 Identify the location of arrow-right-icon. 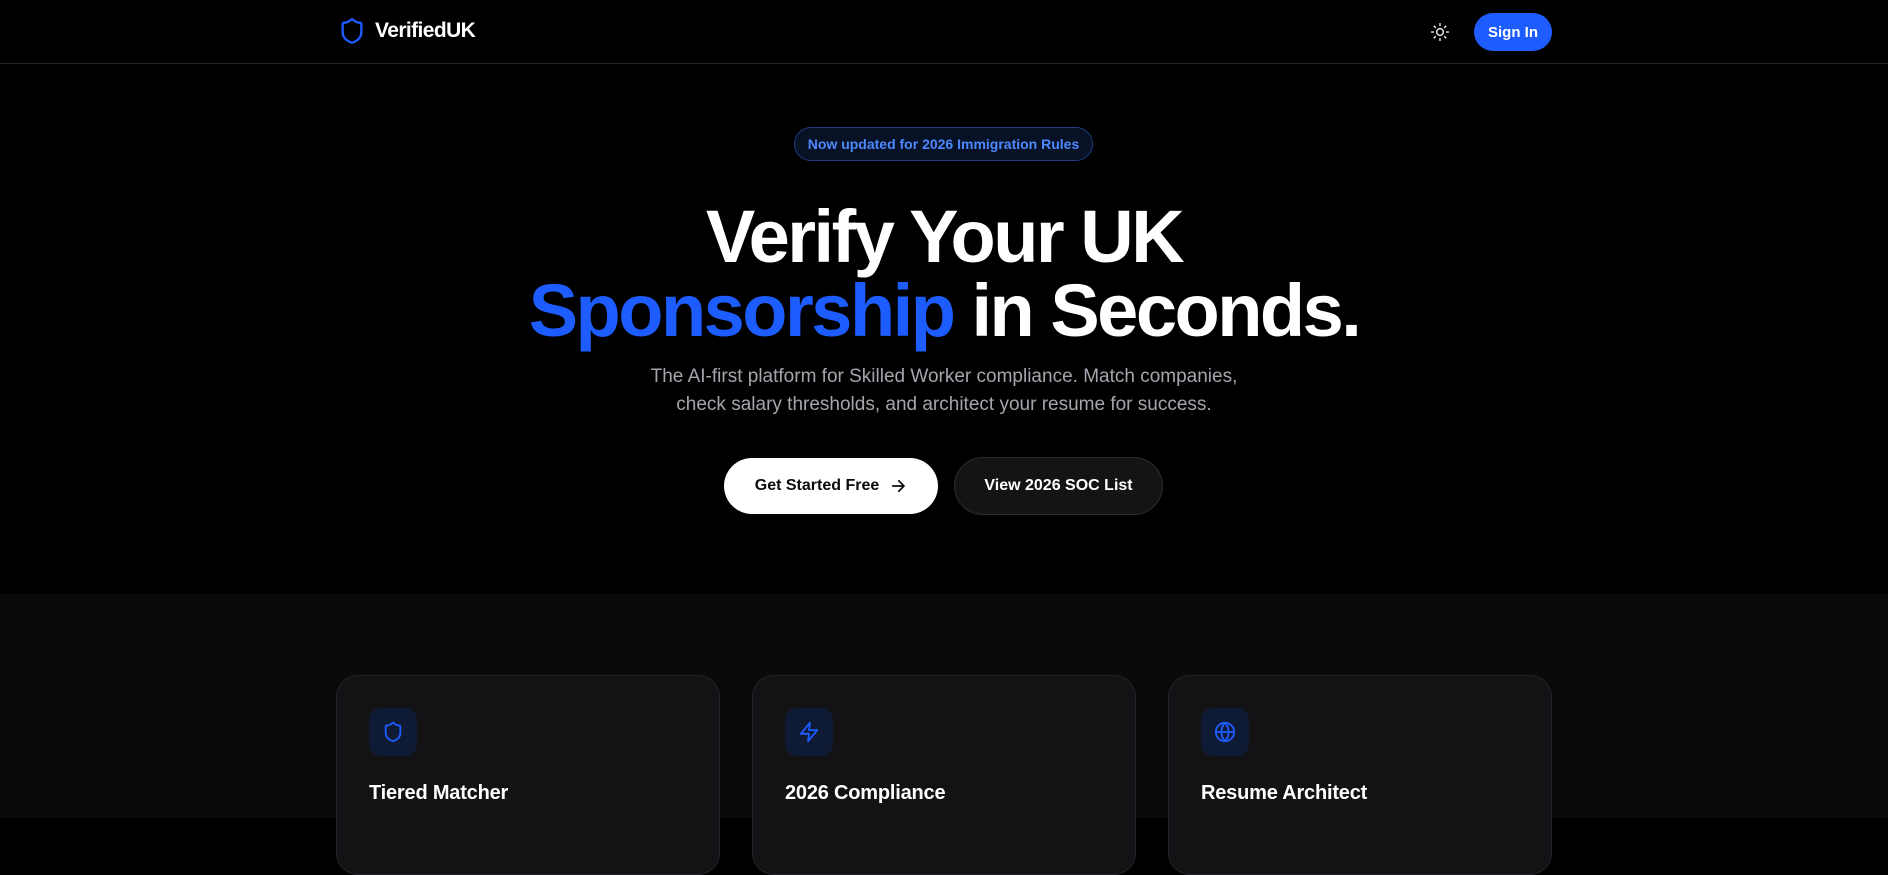
(899, 486).